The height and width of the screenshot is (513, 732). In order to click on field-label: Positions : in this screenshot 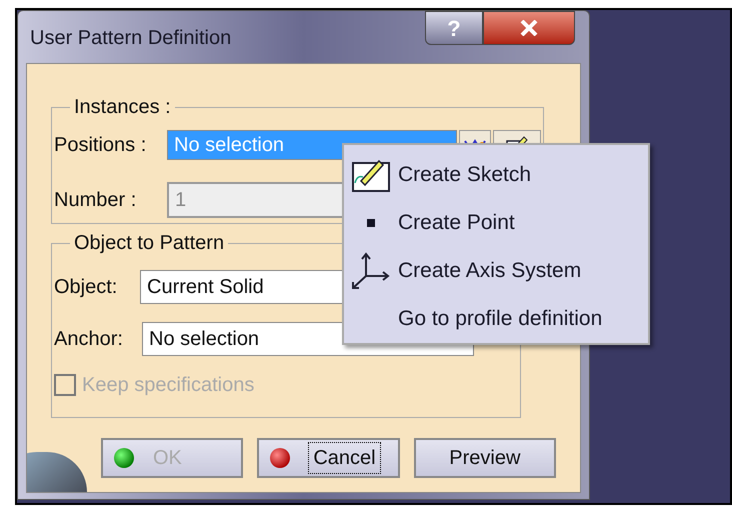, I will do `click(101, 145)`.